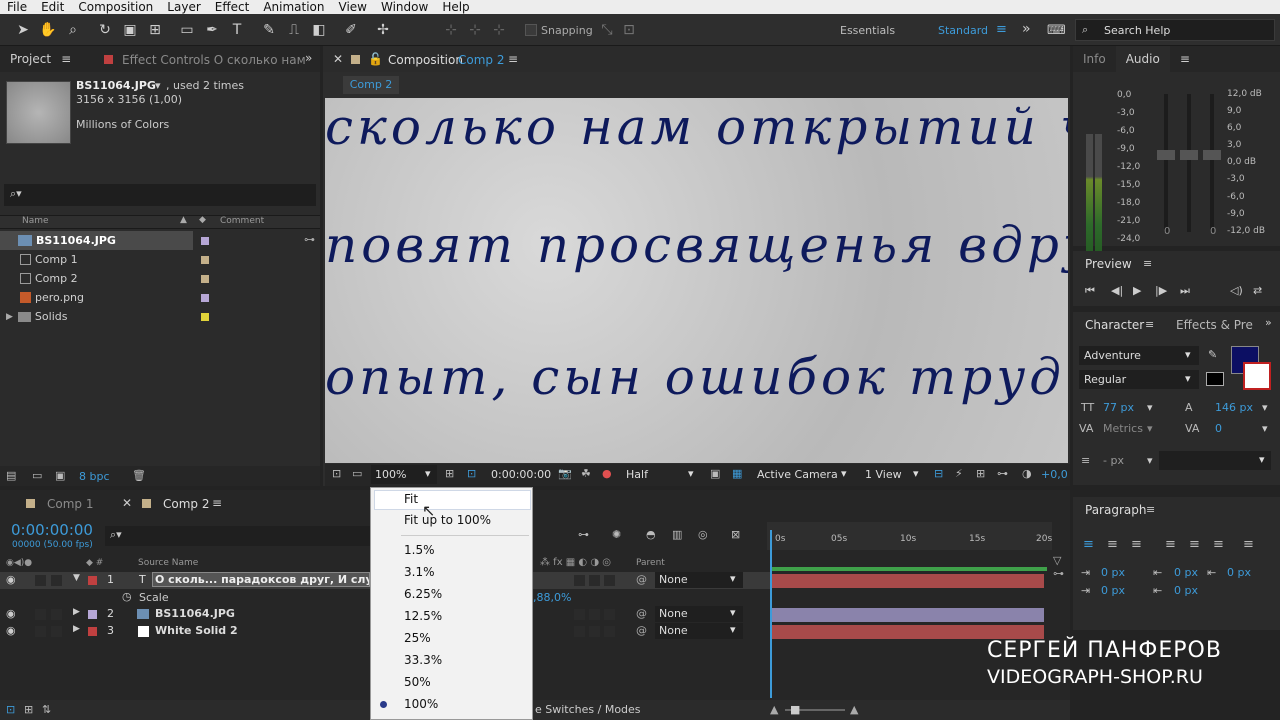 The height and width of the screenshot is (720, 1280). What do you see at coordinates (1161, 290) in the screenshot?
I see `next-frame-icon: |▶` at bounding box center [1161, 290].